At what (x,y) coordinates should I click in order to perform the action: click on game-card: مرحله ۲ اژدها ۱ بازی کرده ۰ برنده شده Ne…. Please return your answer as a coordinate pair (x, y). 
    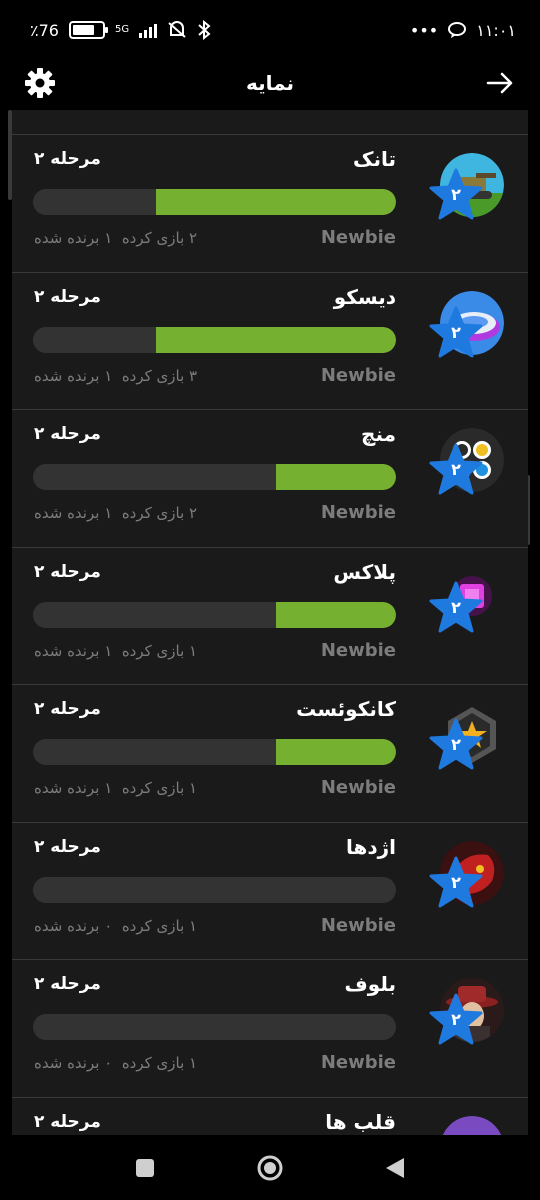
    Looking at the image, I should click on (270, 890).